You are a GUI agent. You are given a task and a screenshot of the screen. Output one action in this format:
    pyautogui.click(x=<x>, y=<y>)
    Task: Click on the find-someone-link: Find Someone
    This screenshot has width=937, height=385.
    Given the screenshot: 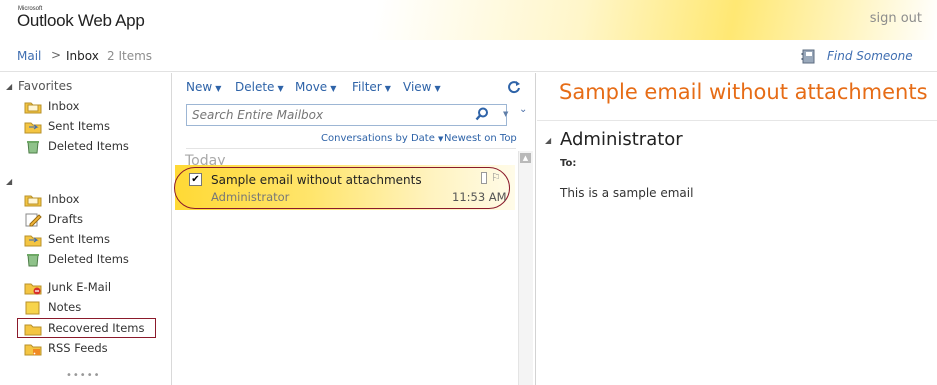 What is the action you would take?
    pyautogui.click(x=870, y=56)
    